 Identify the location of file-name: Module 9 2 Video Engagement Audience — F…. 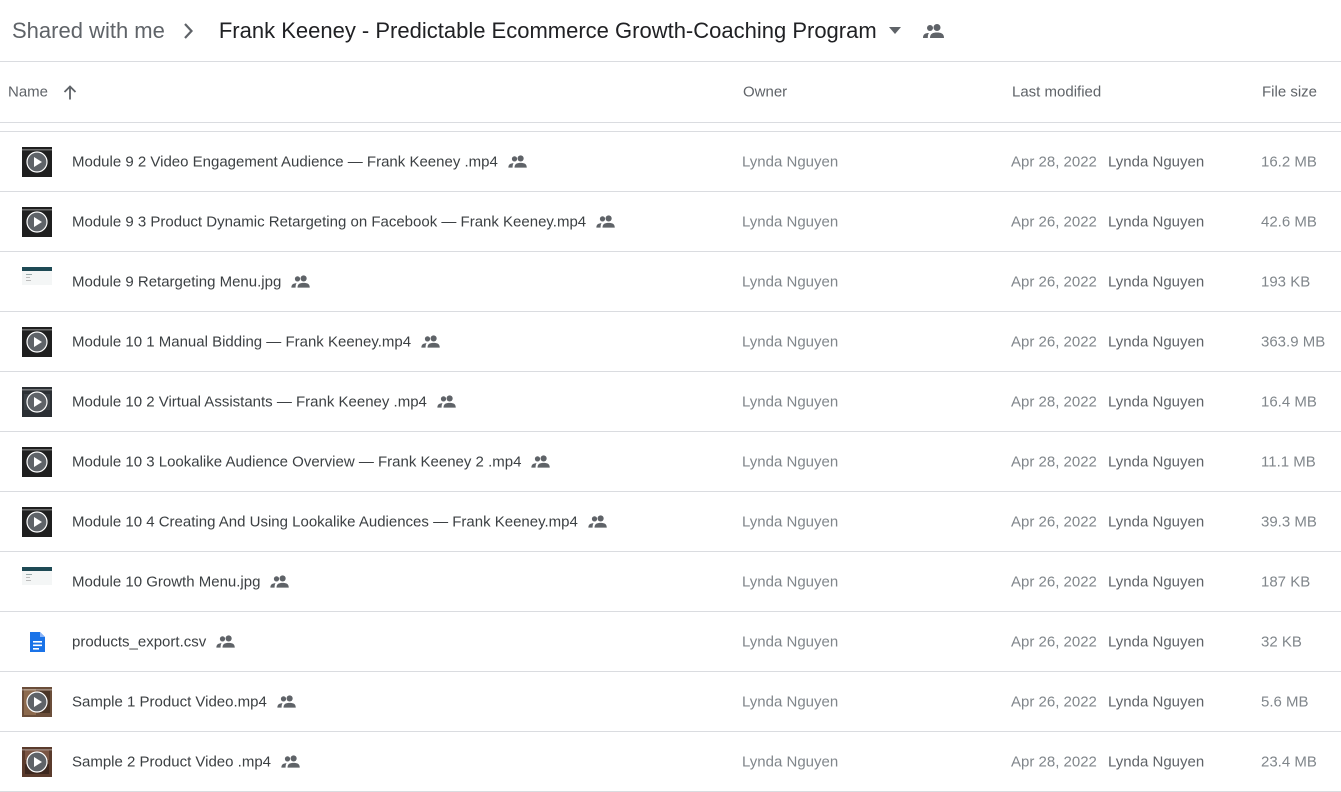
(285, 161).